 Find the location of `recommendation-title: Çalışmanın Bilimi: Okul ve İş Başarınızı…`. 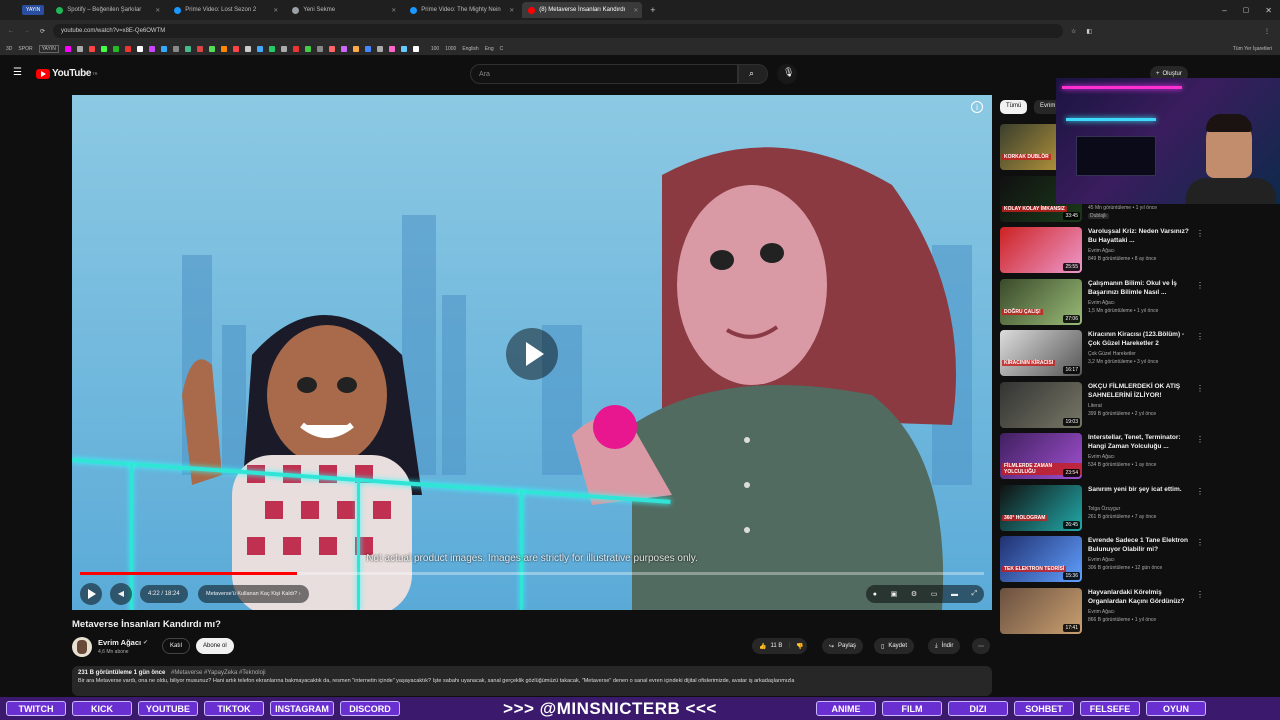

recommendation-title: Çalışmanın Bilimi: Okul ve İş Başarınızı… is located at coordinates (1142, 288).